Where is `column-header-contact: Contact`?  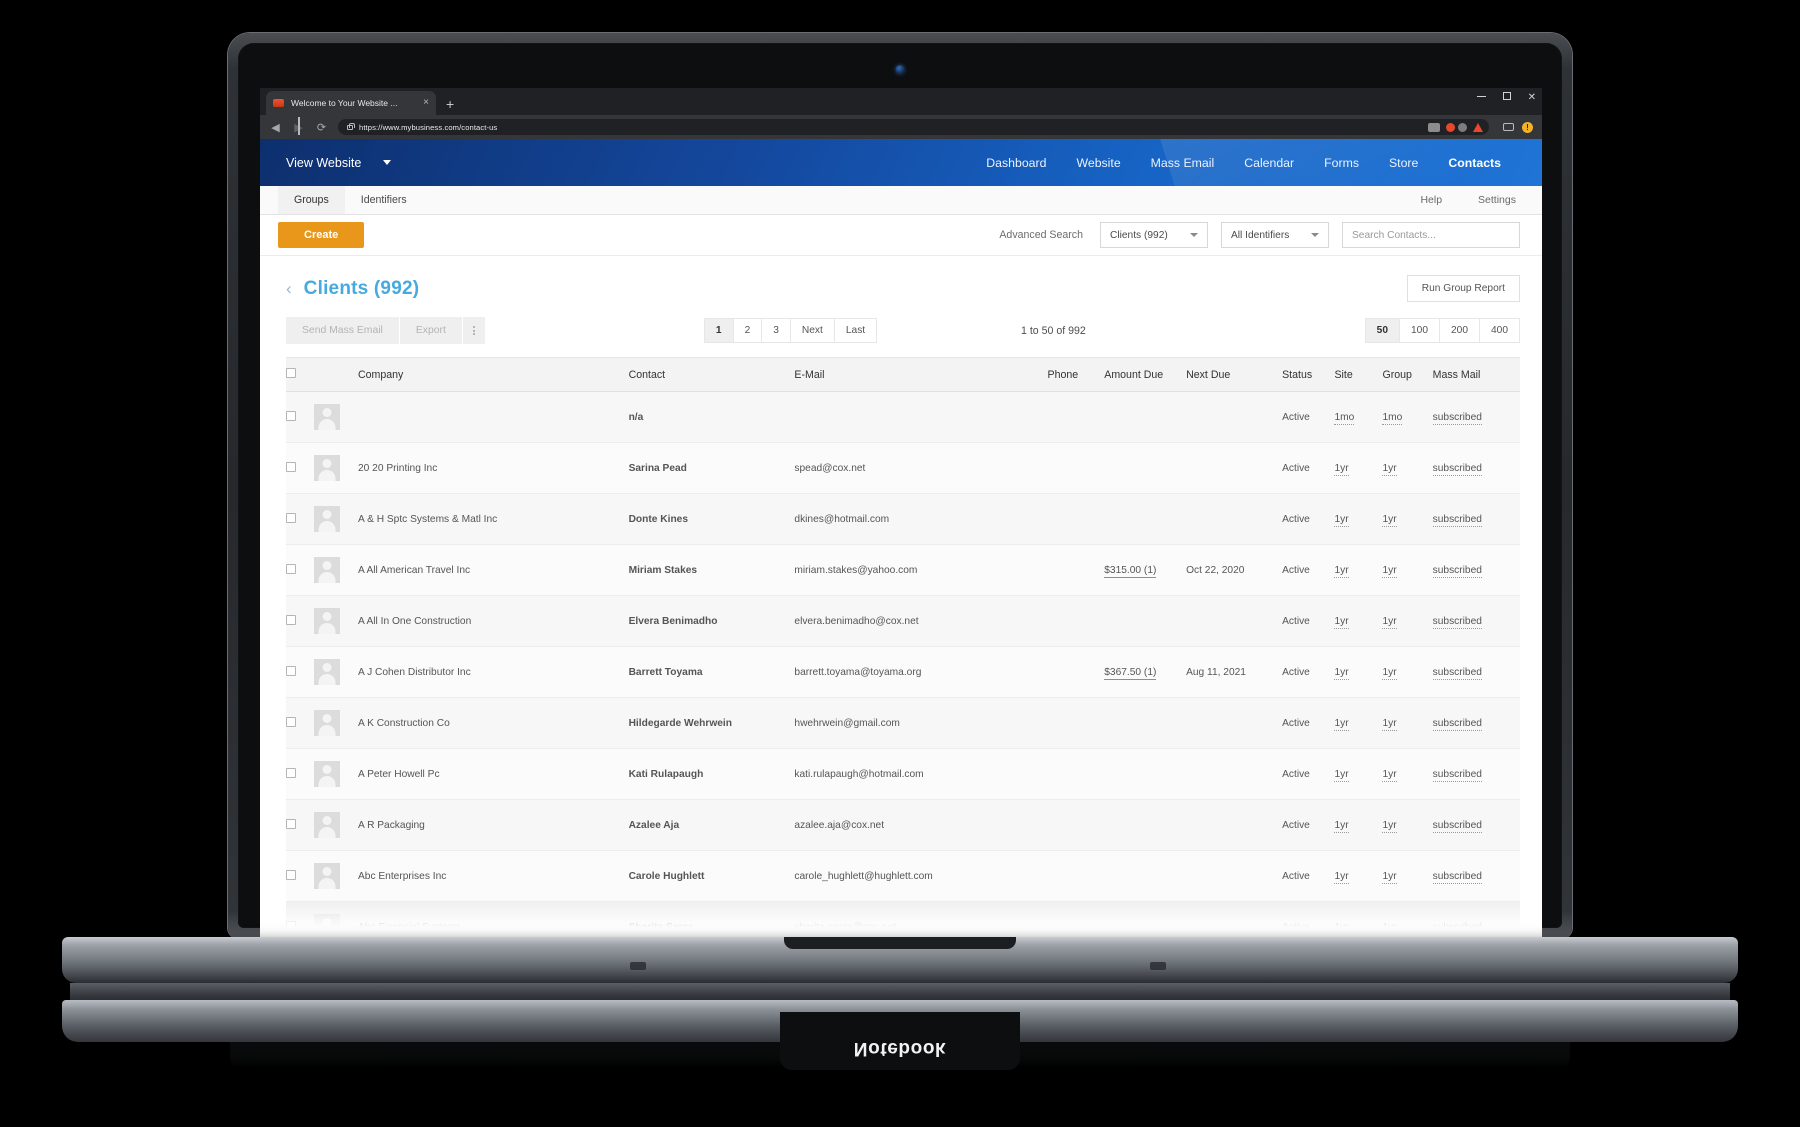 column-header-contact: Contact is located at coordinates (711, 374).